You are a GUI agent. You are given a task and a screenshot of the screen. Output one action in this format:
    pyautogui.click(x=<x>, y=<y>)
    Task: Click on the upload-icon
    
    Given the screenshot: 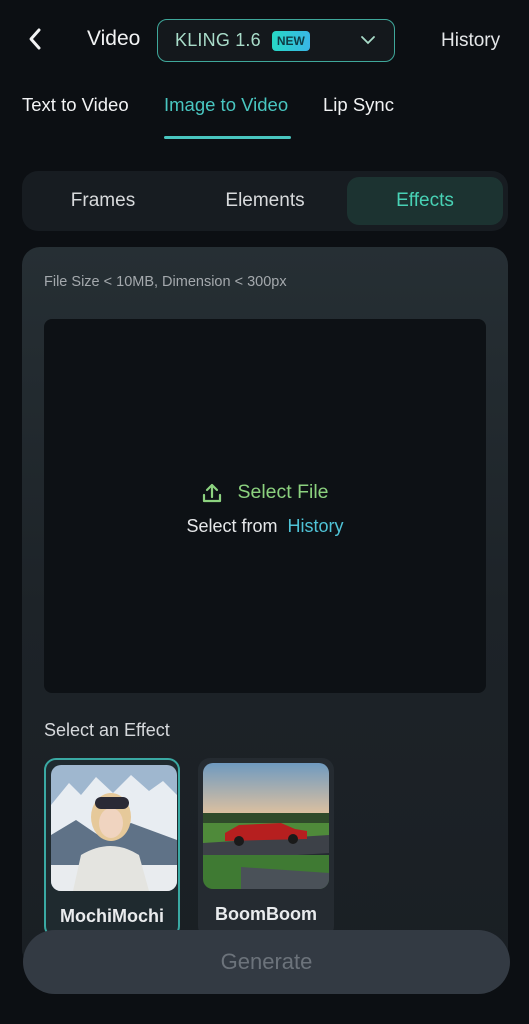 What is the action you would take?
    pyautogui.click(x=212, y=492)
    